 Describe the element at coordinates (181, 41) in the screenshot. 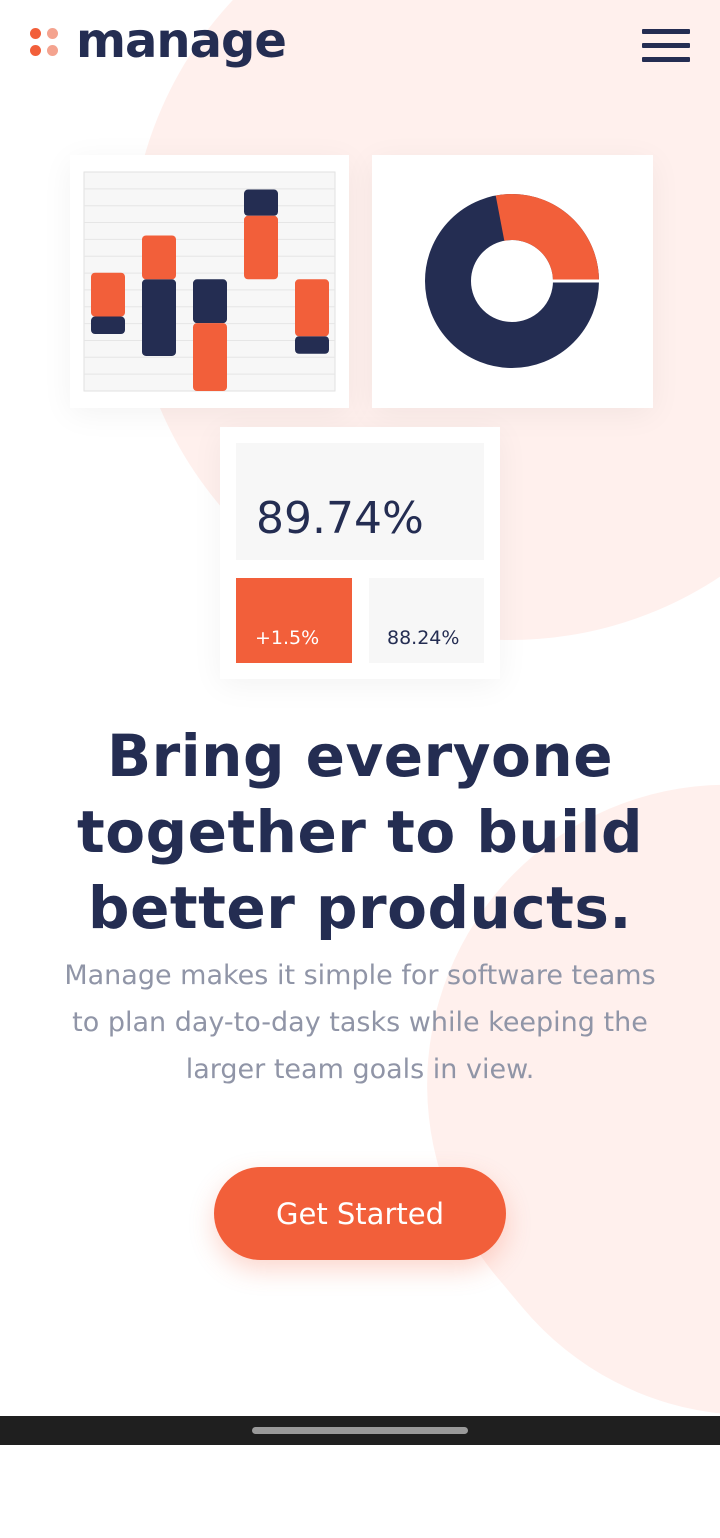

I see `logo-wordmark: manage` at that location.